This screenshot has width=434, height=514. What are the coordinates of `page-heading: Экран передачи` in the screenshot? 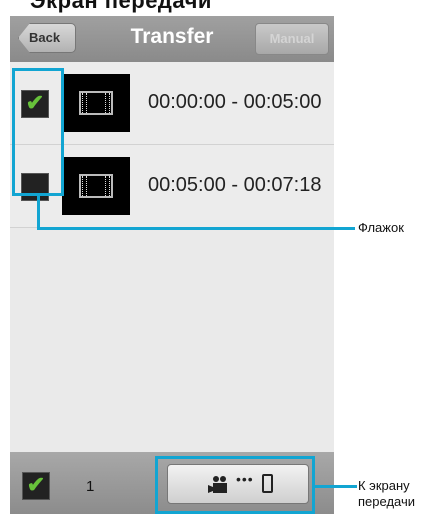 It's located at (121, 6).